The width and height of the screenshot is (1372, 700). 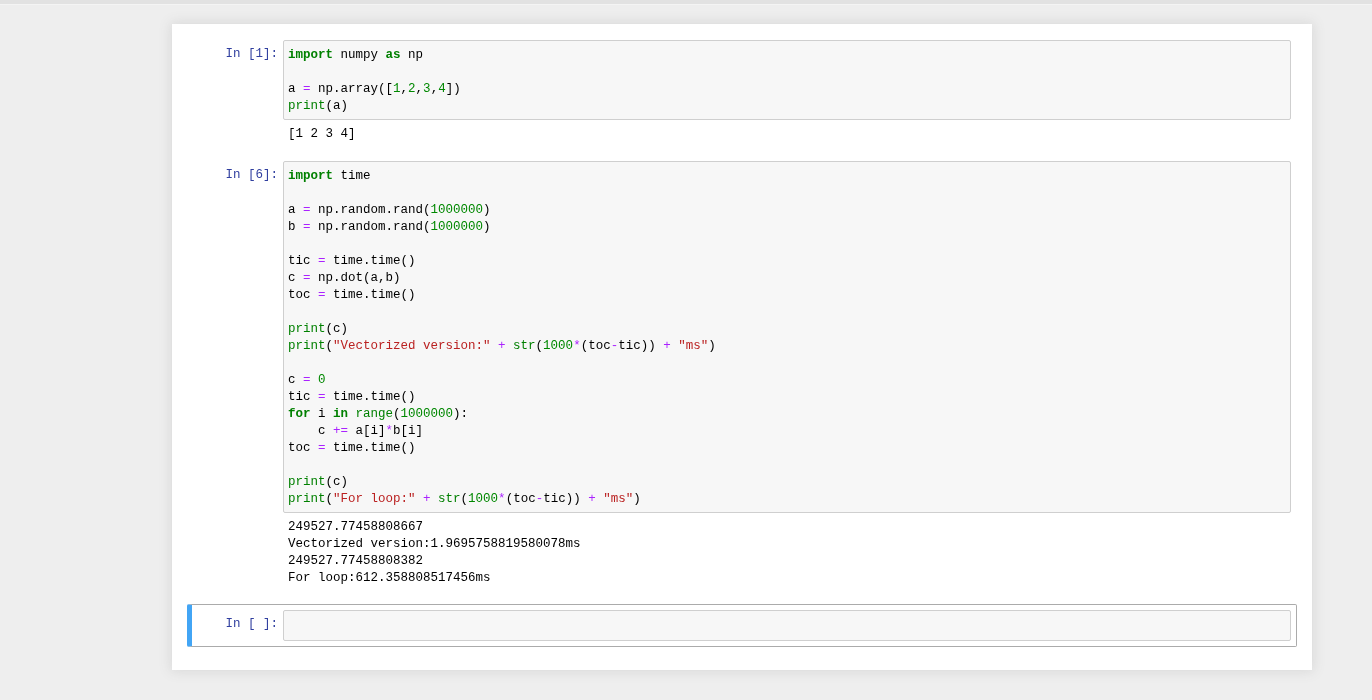 I want to click on code-line: print("For loop:" + str(1000*(toc-tic)) + "ms"), so click(x=464, y=499).